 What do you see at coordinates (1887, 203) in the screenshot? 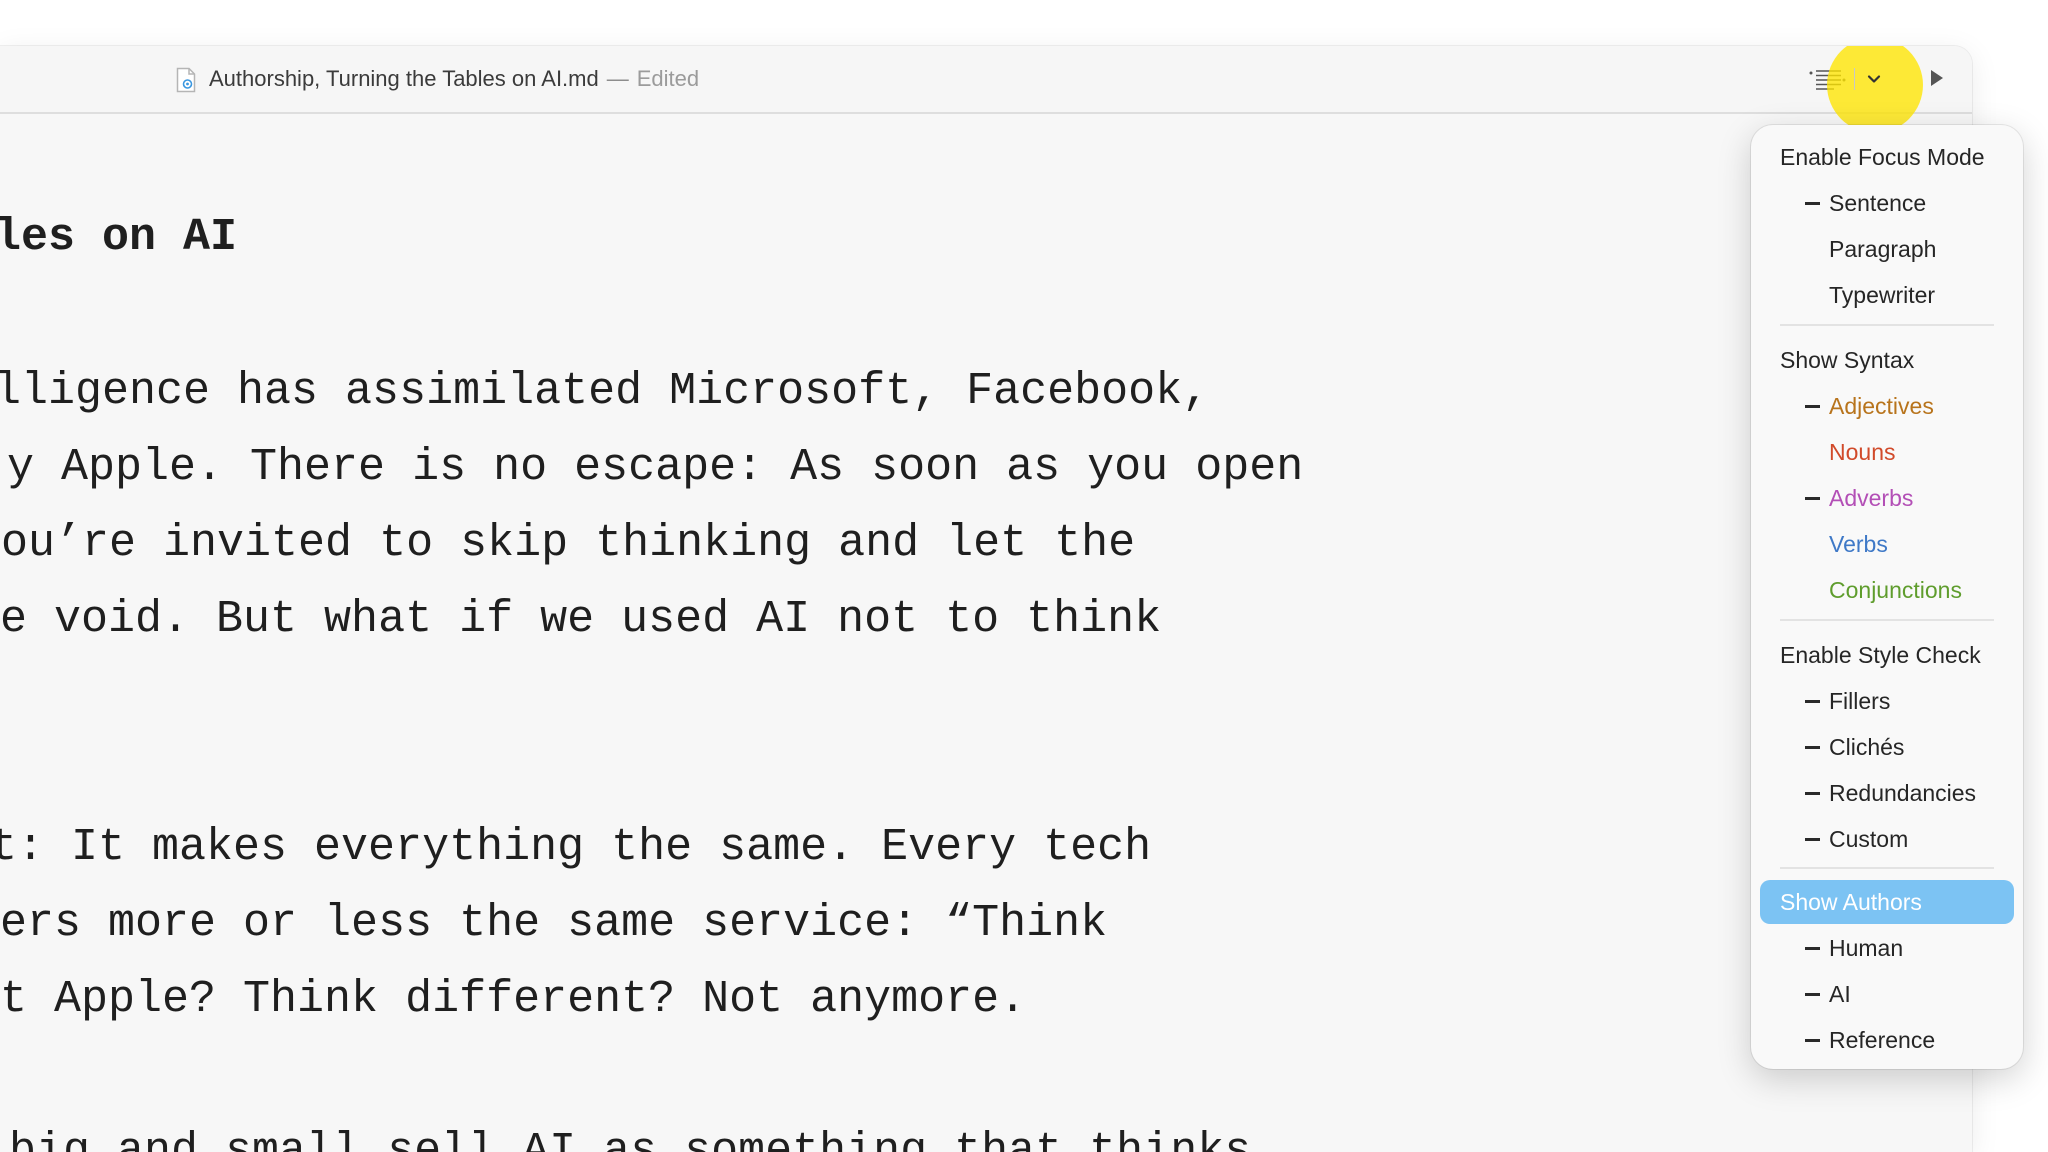
I see `menu-item-sentence: Sentence` at bounding box center [1887, 203].